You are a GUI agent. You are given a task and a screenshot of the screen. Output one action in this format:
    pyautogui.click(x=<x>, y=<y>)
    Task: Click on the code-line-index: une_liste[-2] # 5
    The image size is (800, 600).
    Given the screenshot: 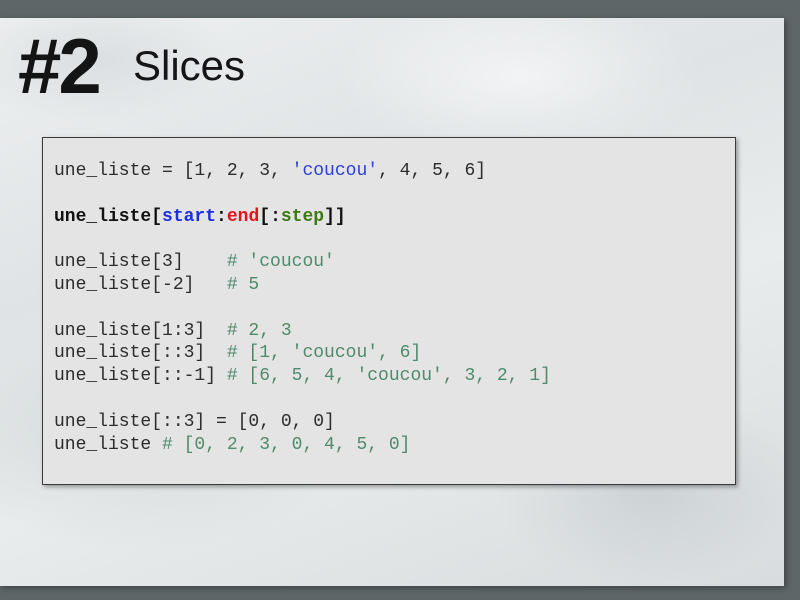 What is the action you would take?
    pyautogui.click(x=302, y=285)
    